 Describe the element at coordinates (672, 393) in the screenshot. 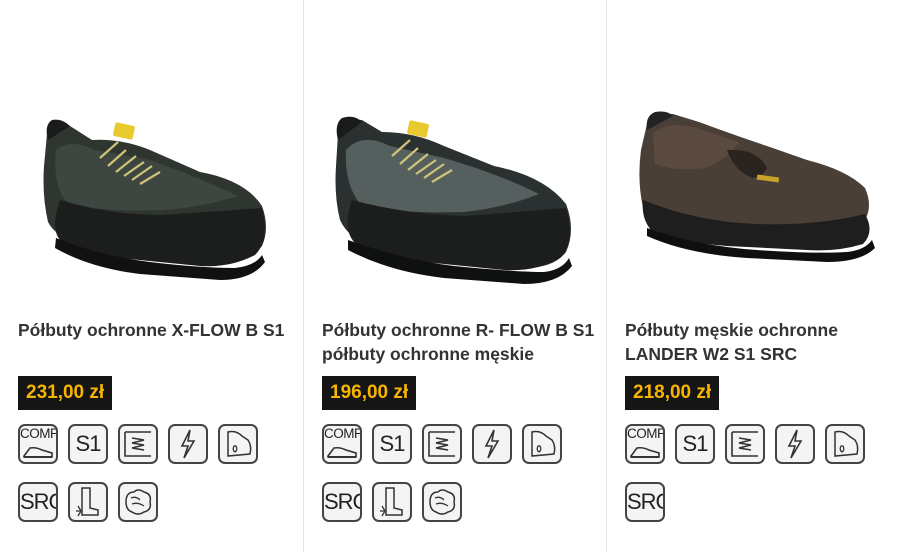

I see `product-price: 218,00 zł` at that location.